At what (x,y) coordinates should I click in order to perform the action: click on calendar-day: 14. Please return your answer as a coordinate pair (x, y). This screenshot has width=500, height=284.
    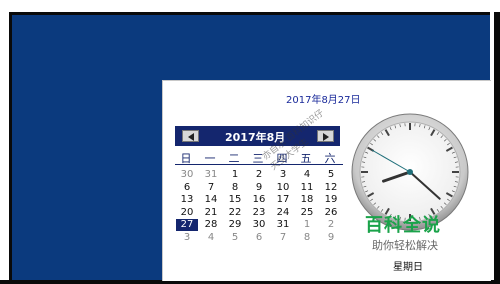
    Looking at the image, I should click on (211, 200).